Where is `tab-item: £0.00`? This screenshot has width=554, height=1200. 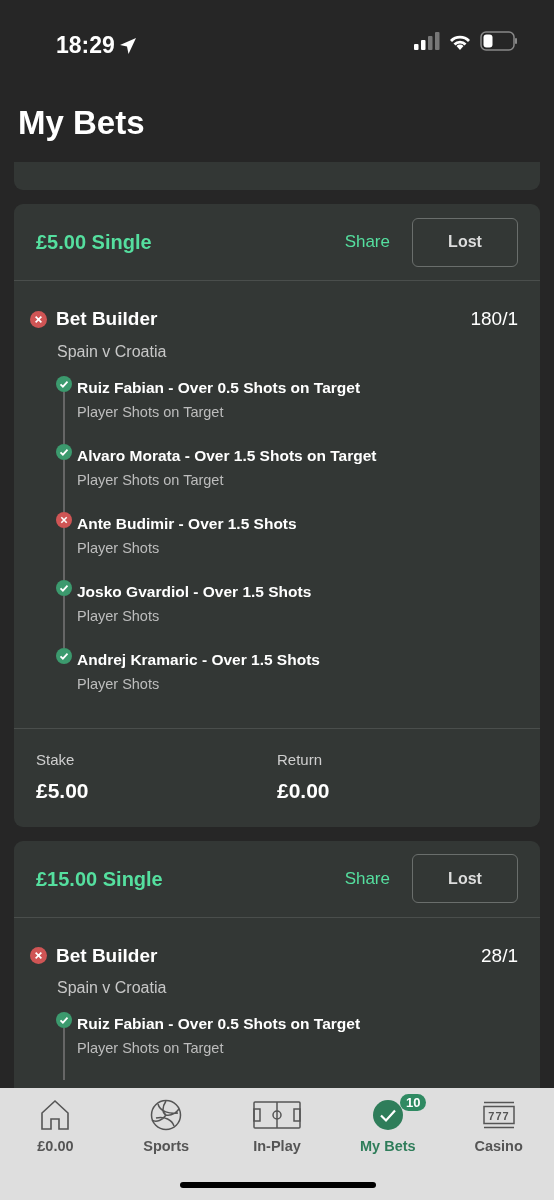 tab-item: £0.00 is located at coordinates (55, 1128).